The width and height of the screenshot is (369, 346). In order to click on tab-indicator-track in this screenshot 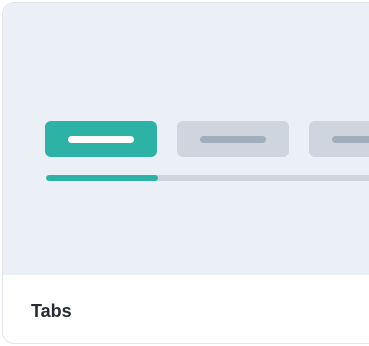, I will do `click(207, 178)`.